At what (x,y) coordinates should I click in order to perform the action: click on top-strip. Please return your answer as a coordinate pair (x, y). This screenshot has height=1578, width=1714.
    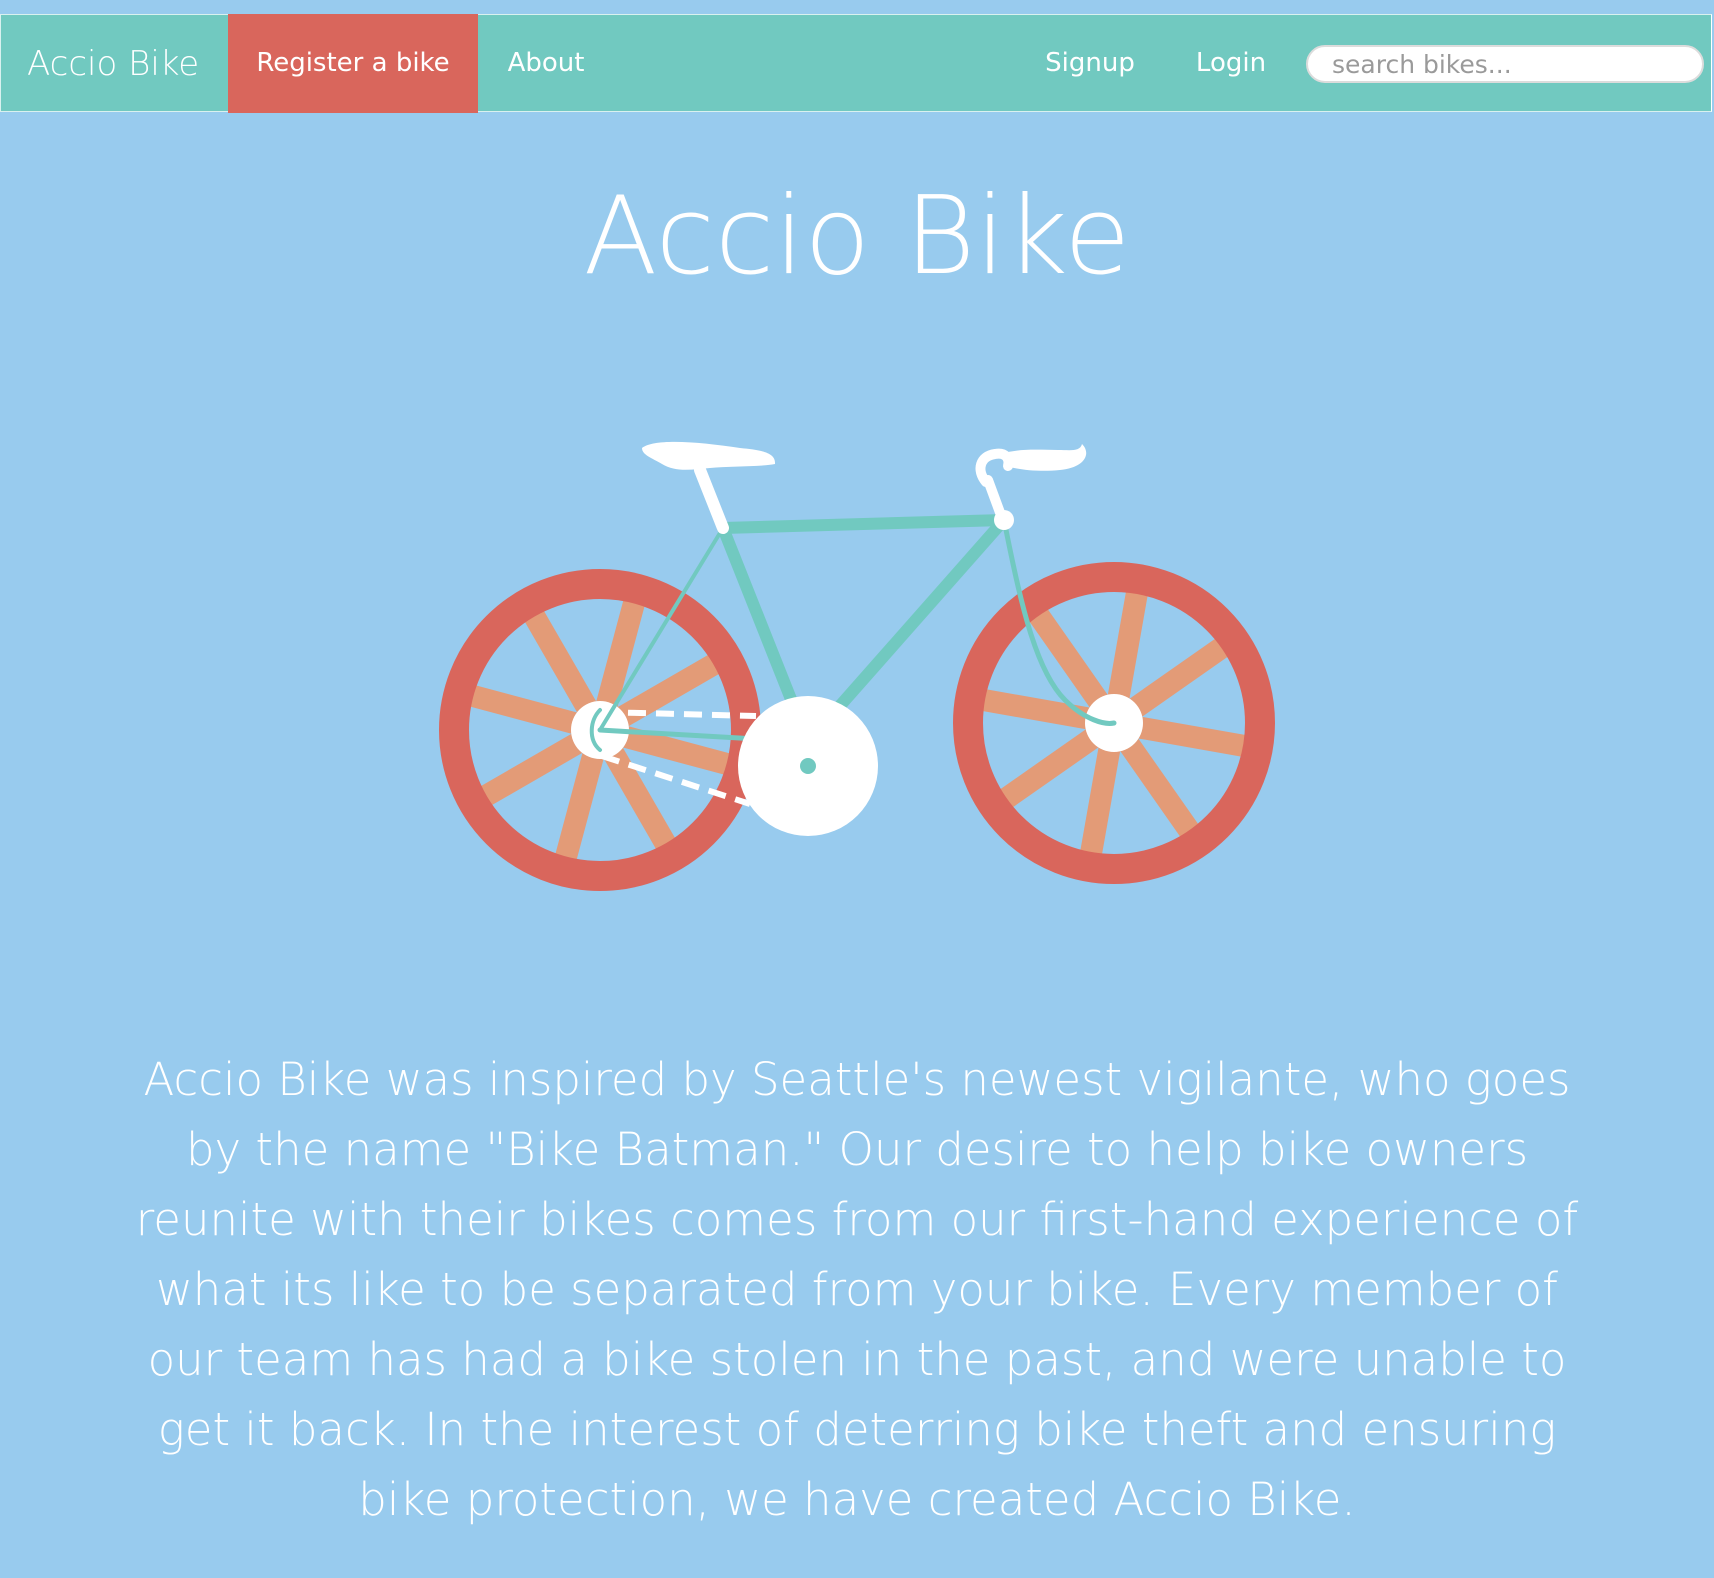
    Looking at the image, I should click on (857, 7).